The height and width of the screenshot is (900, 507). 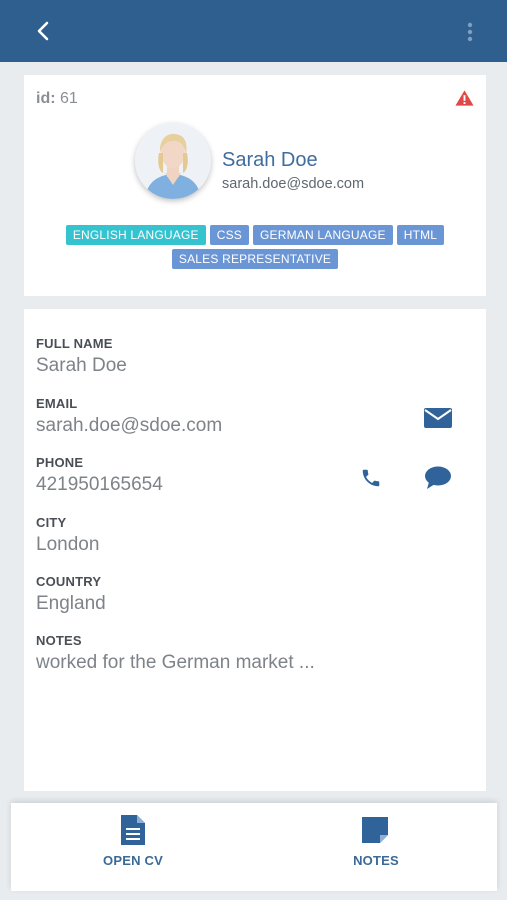 I want to click on tag-css: CSS, so click(x=229, y=235).